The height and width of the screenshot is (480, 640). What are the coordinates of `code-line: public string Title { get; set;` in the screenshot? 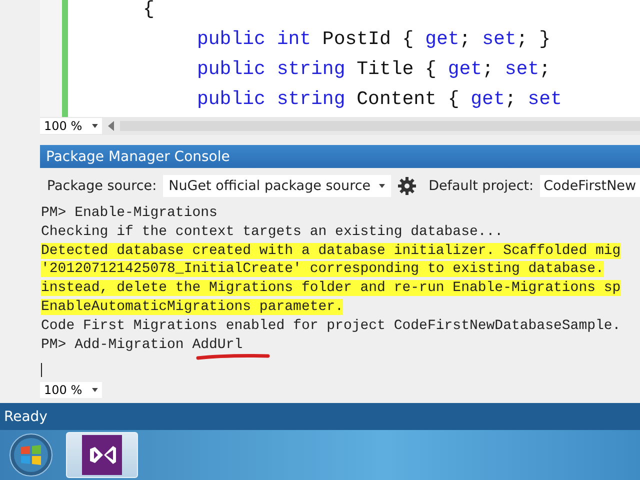 It's located at (374, 69).